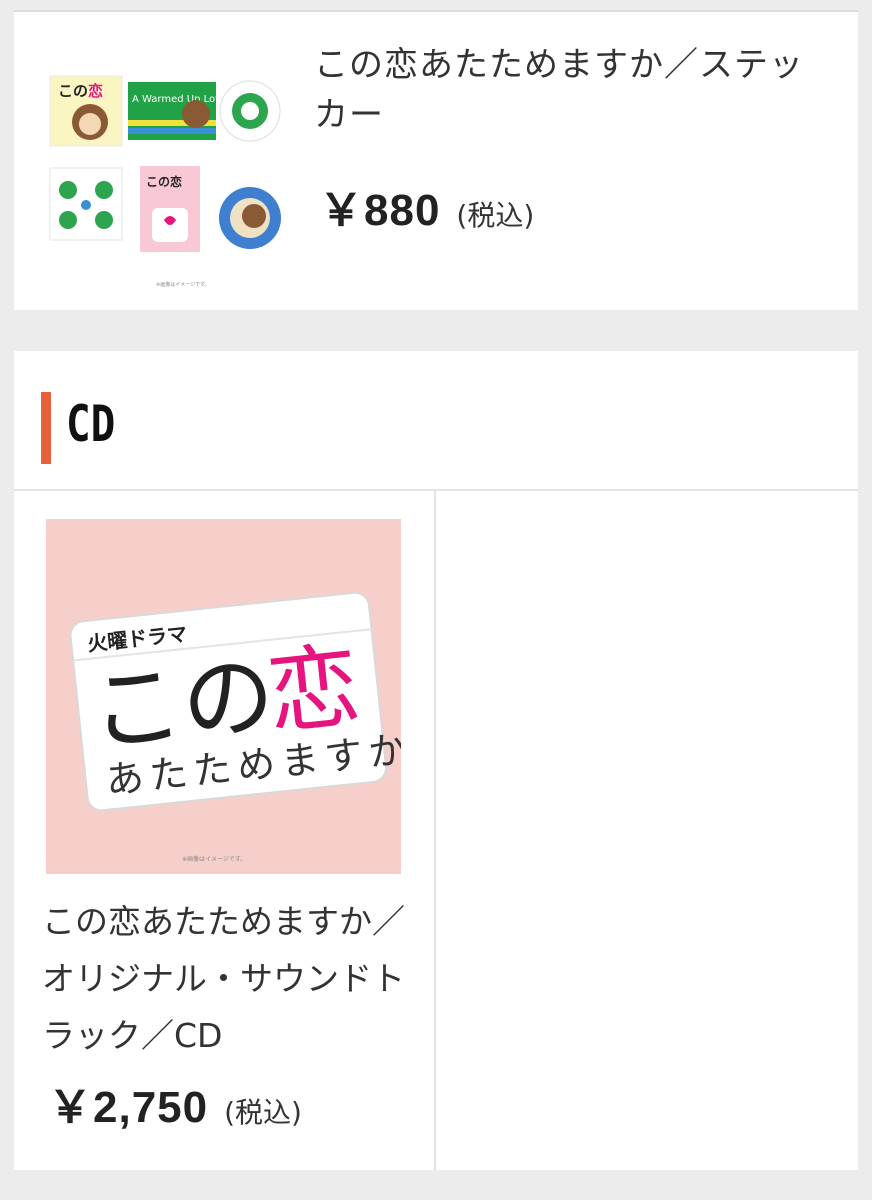 The width and height of the screenshot is (872, 1200). What do you see at coordinates (223, 696) in the screenshot?
I see `cd-product-image: 火曜ドラマ この 恋 あたためますか ※画像はイメージです。` at bounding box center [223, 696].